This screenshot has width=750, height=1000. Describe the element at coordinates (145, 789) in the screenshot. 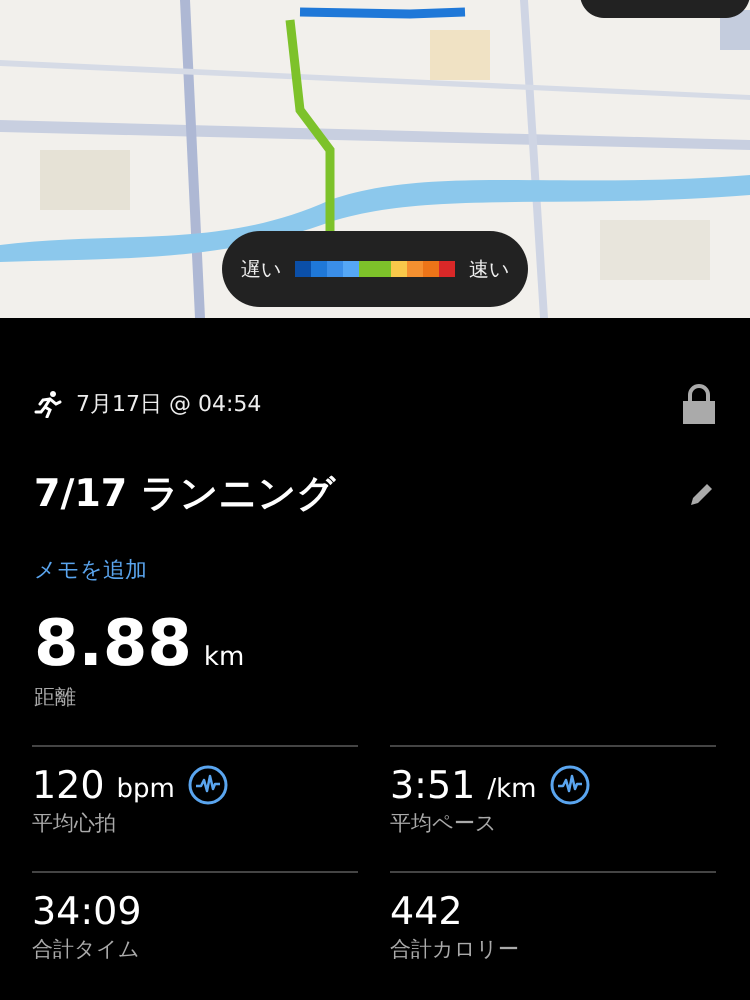

I see `stat-unit: bpm` at that location.